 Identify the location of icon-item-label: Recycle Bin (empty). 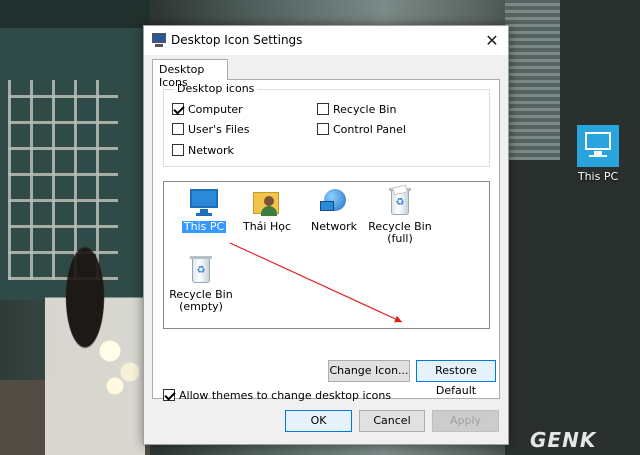
(201, 300).